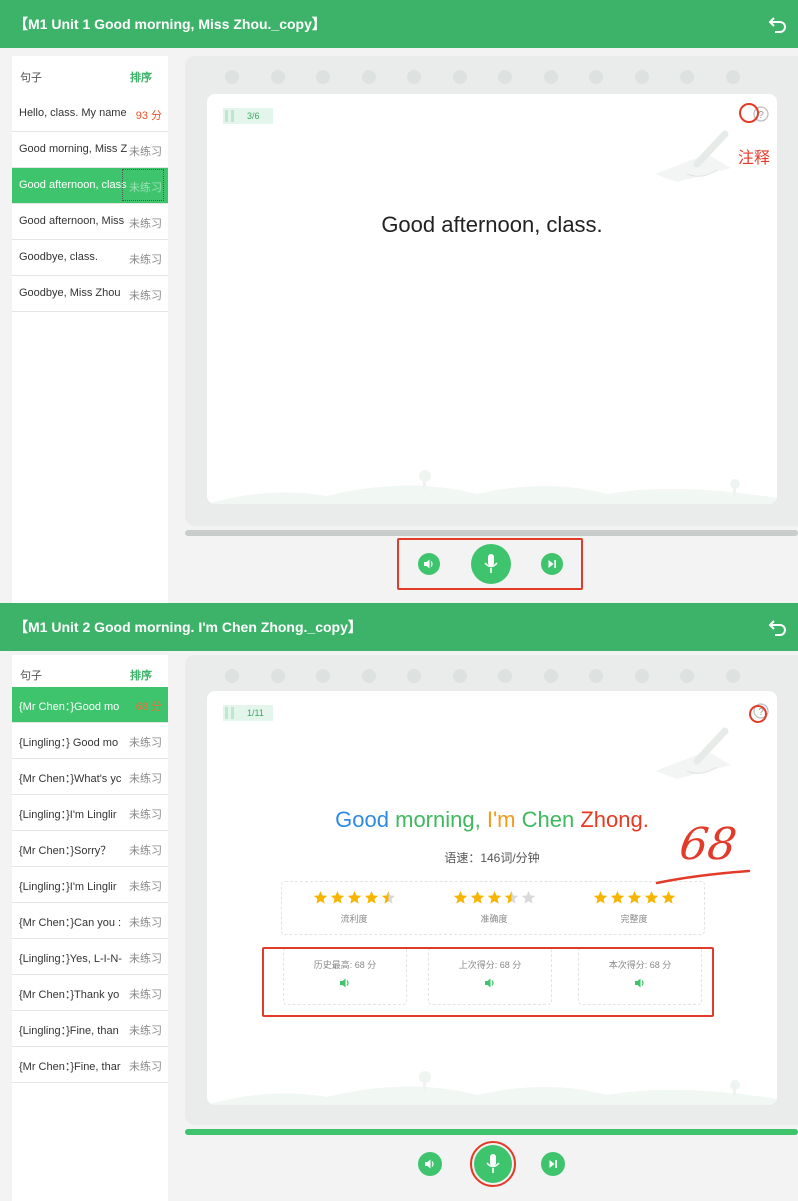 The image size is (798, 1201). Describe the element at coordinates (90, 777) in the screenshot. I see `sentence-item: {Mr Chen：}What's yc 未练习` at that location.